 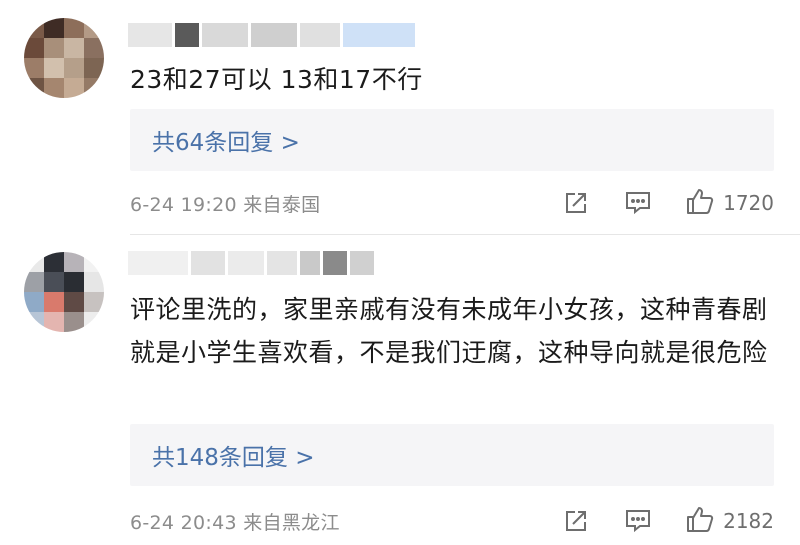 What do you see at coordinates (748, 203) in the screenshot?
I see `like-count: 1720` at bounding box center [748, 203].